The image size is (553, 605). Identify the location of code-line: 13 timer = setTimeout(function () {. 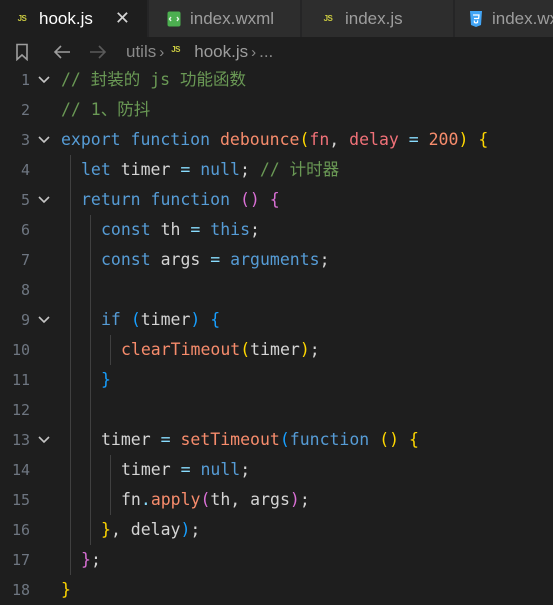
(276, 440).